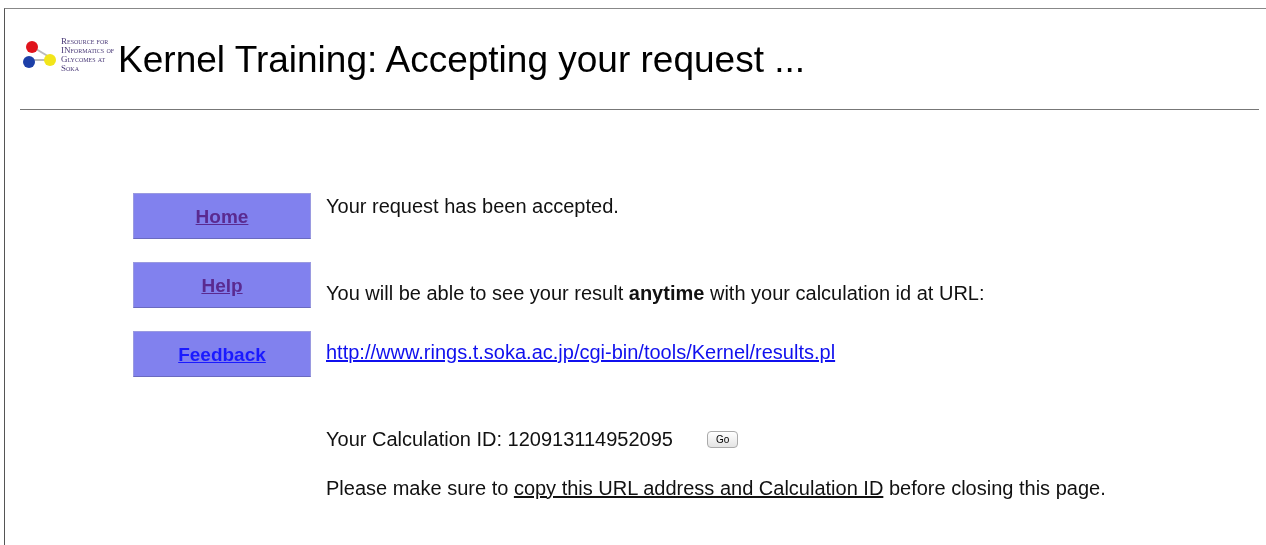 This screenshot has height=545, width=1266. What do you see at coordinates (716, 488) in the screenshot?
I see `notice-text: Please make sure to copy this URL address and Calculation ID before closing this page.` at bounding box center [716, 488].